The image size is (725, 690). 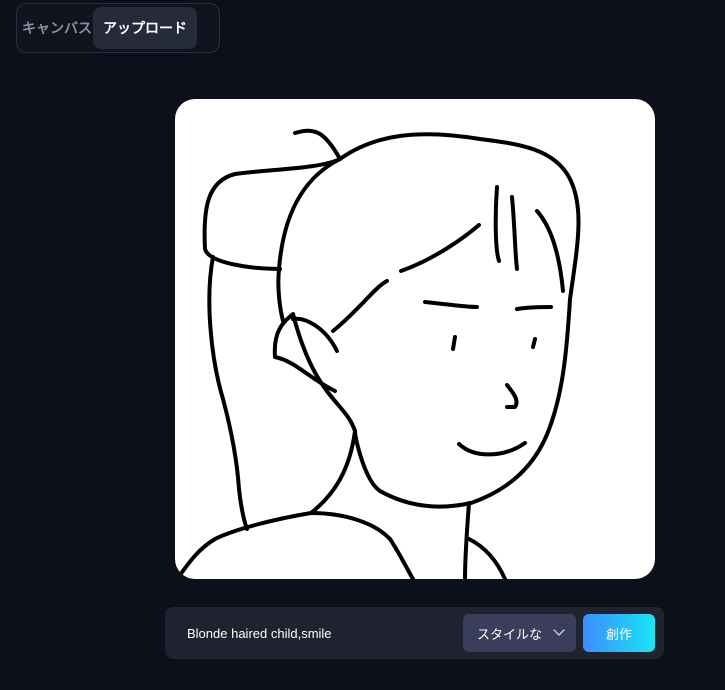 I want to click on mode-tab-group: キャンバス アップロード, so click(x=118, y=28).